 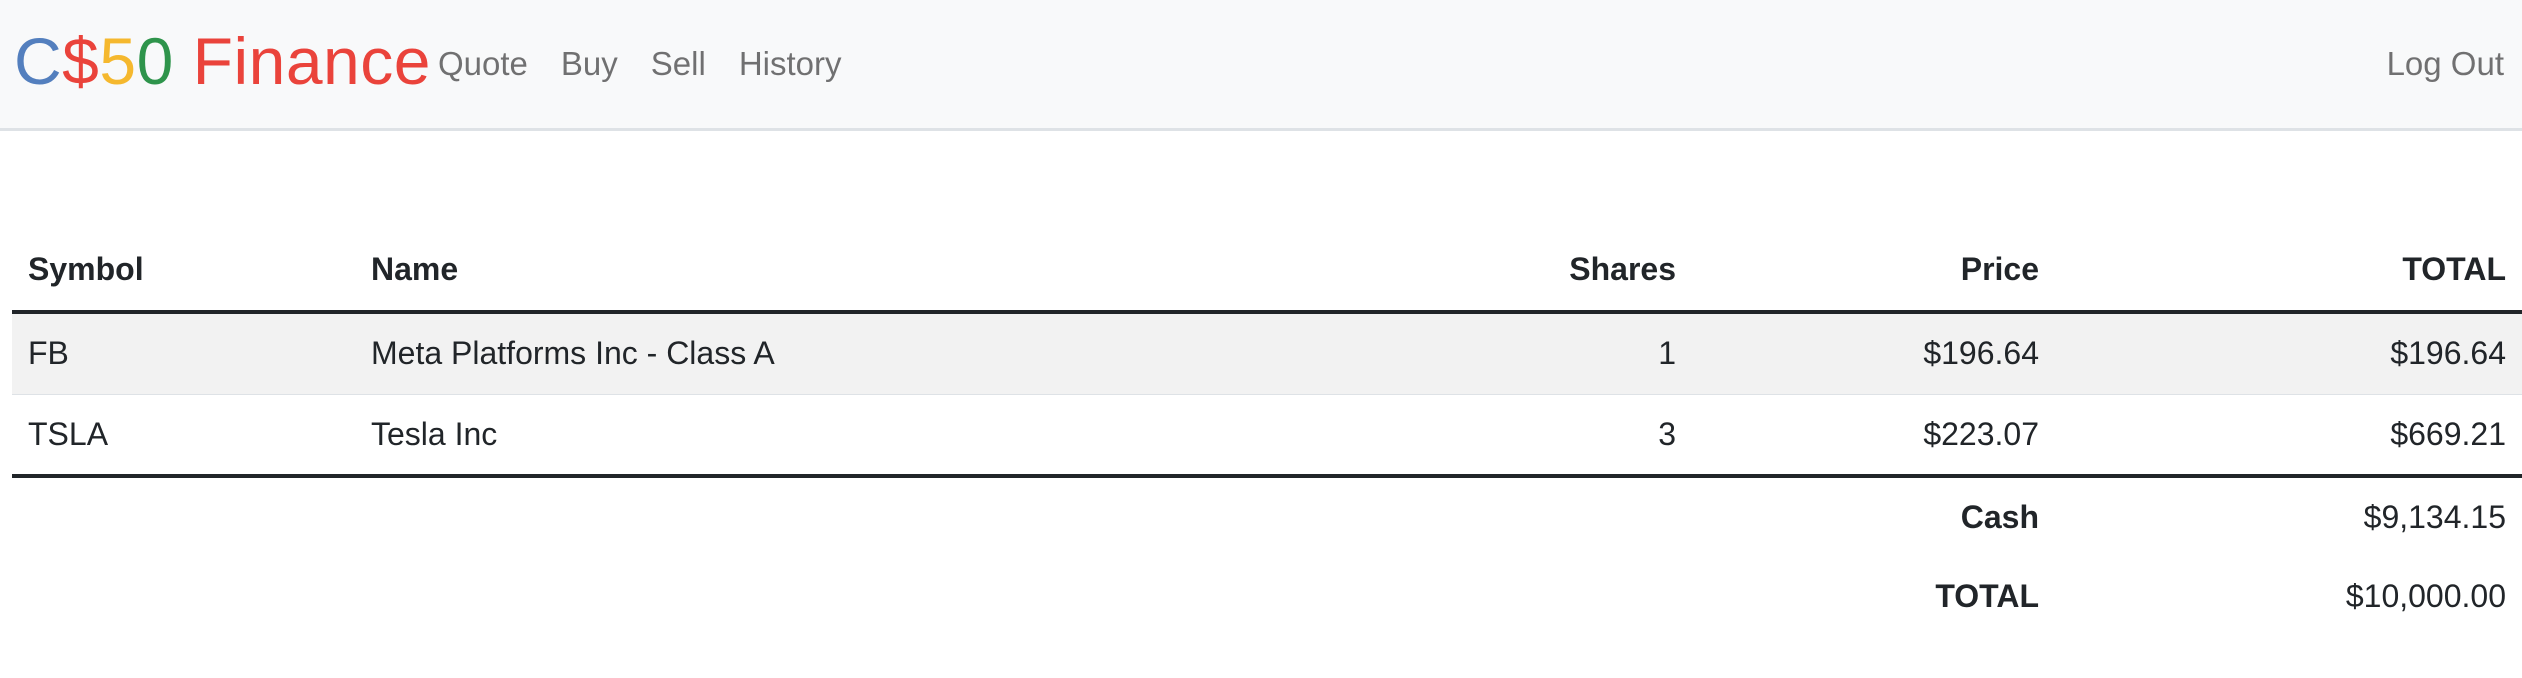 What do you see at coordinates (155, 61) in the screenshot?
I see `brand-letter-zero: 0` at bounding box center [155, 61].